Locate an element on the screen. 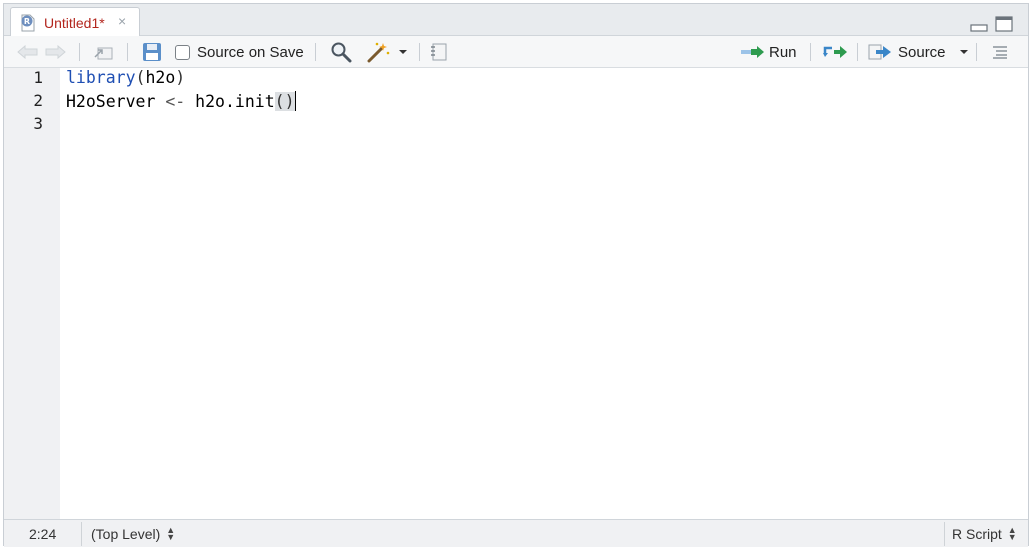  editor-toolbar: Source on Save Run Source is located at coordinates (516, 52).